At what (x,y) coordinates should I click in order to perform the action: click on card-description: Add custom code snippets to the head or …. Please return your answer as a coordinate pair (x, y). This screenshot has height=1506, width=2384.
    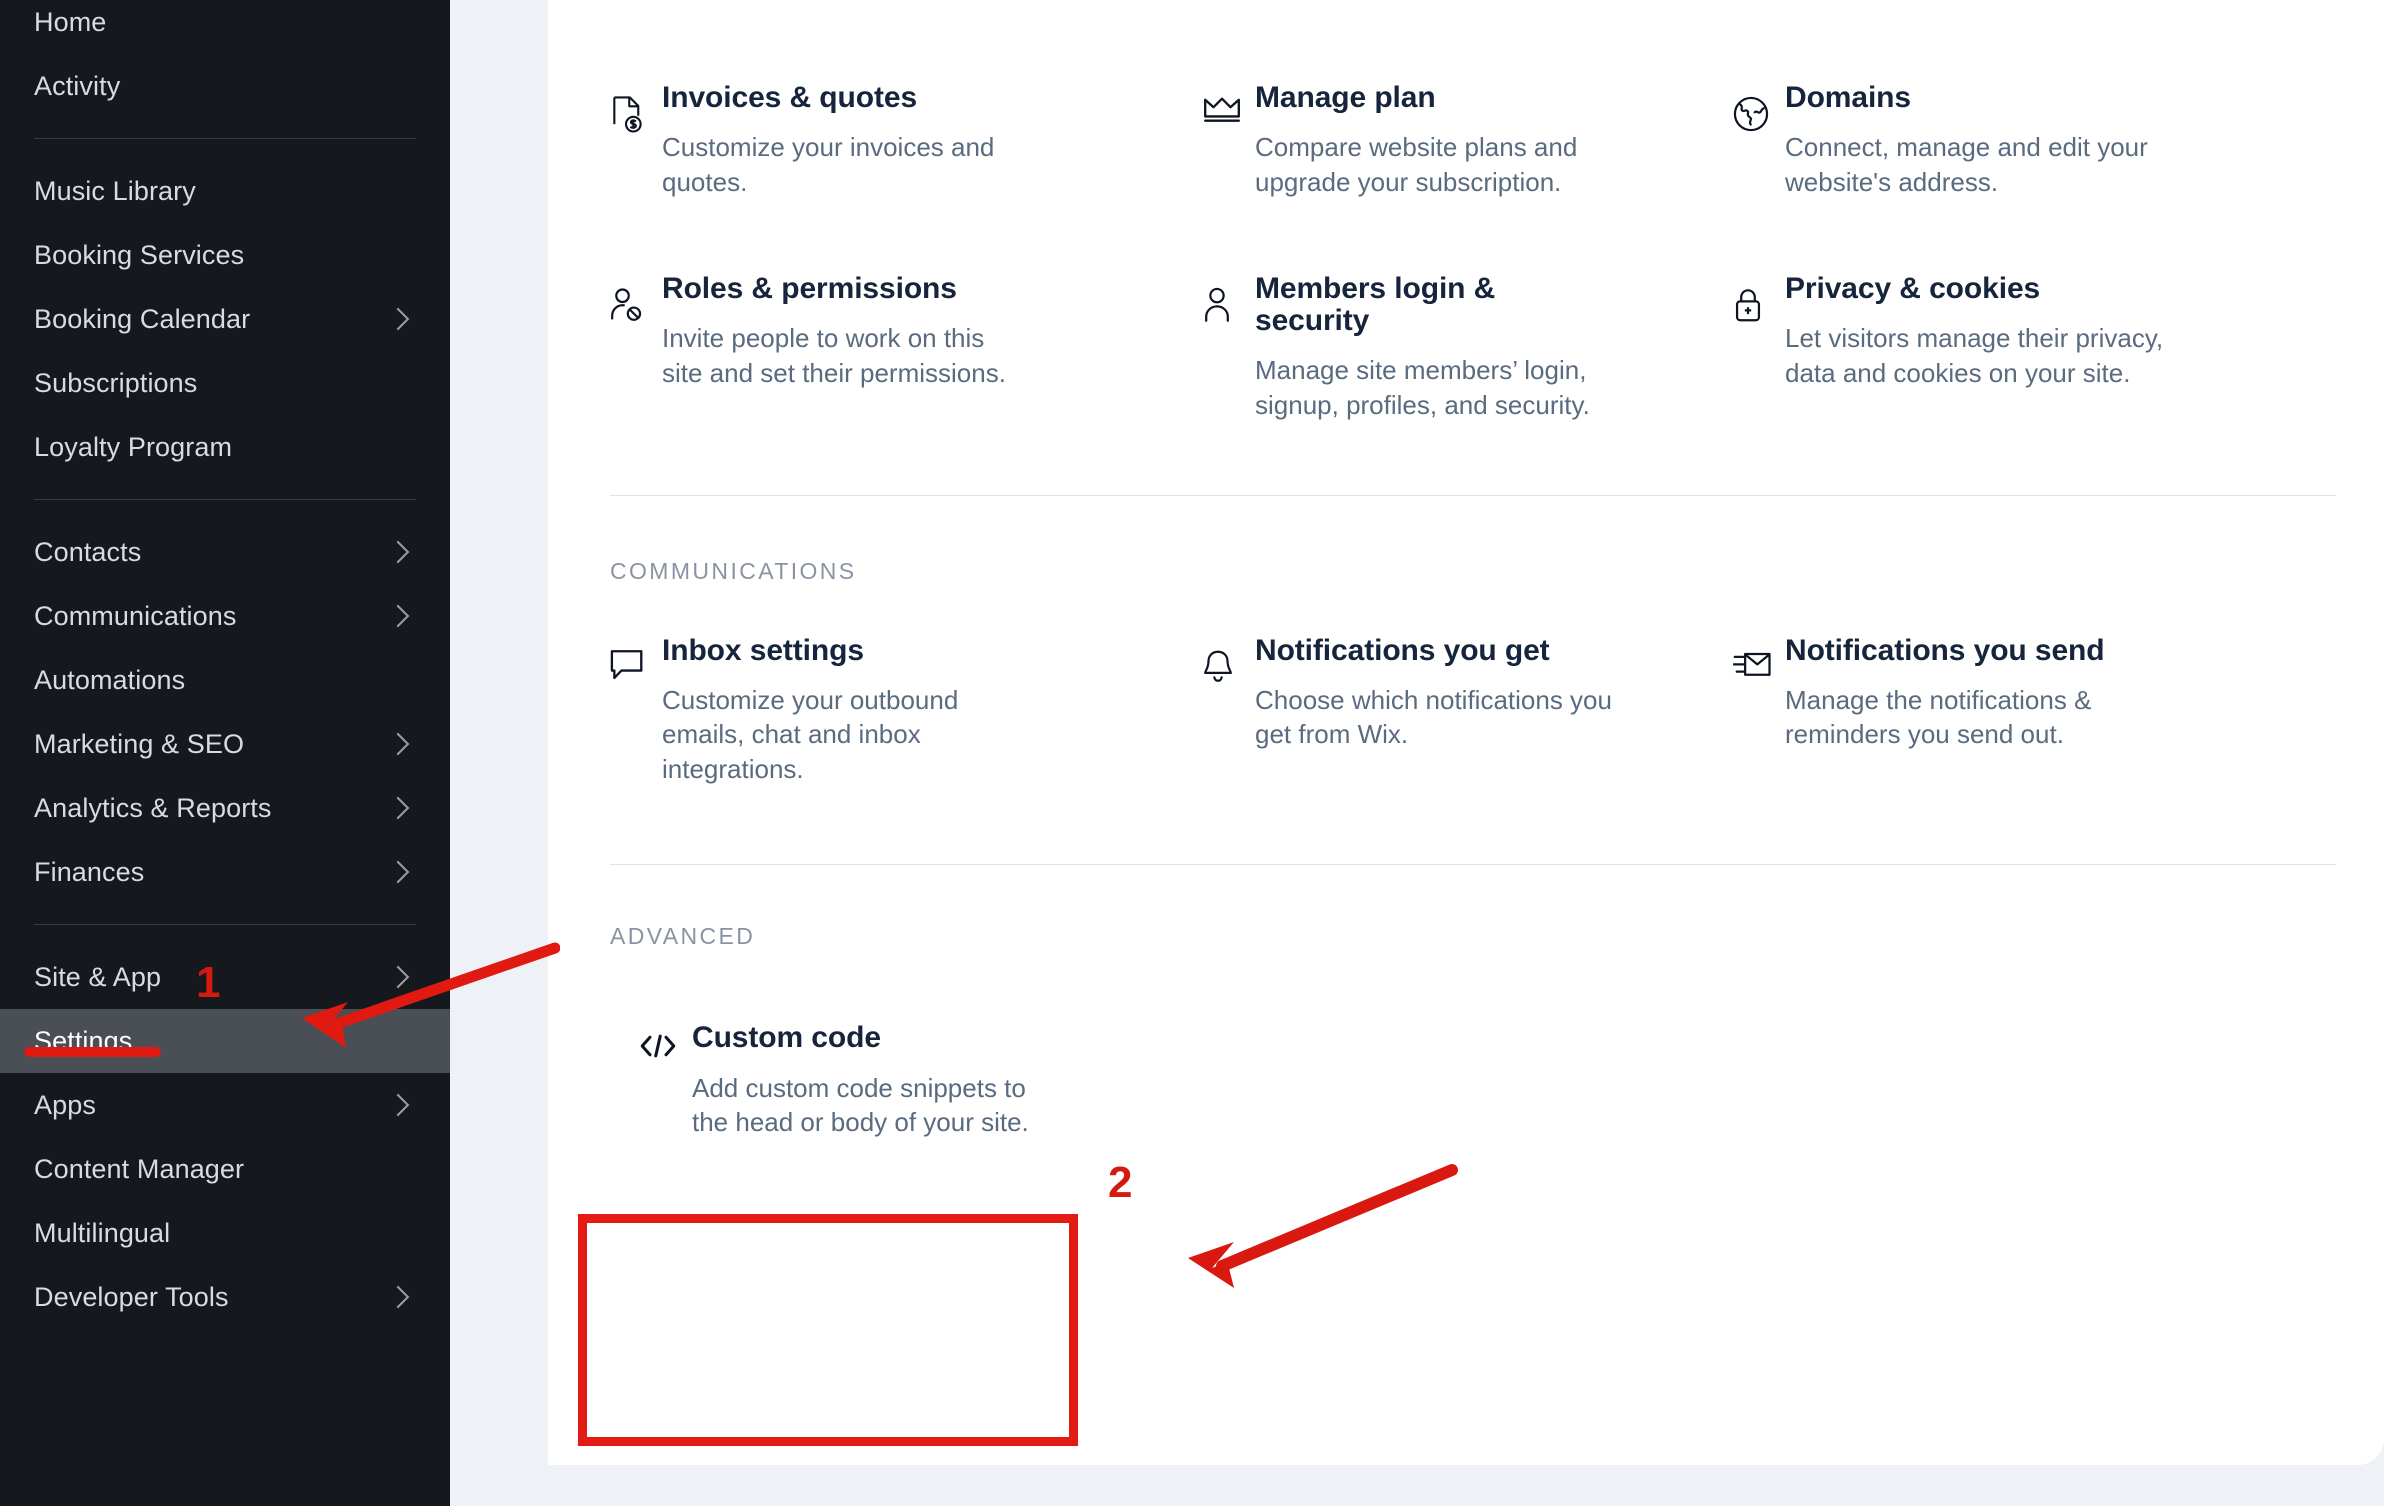
    Looking at the image, I should click on (860, 1105).